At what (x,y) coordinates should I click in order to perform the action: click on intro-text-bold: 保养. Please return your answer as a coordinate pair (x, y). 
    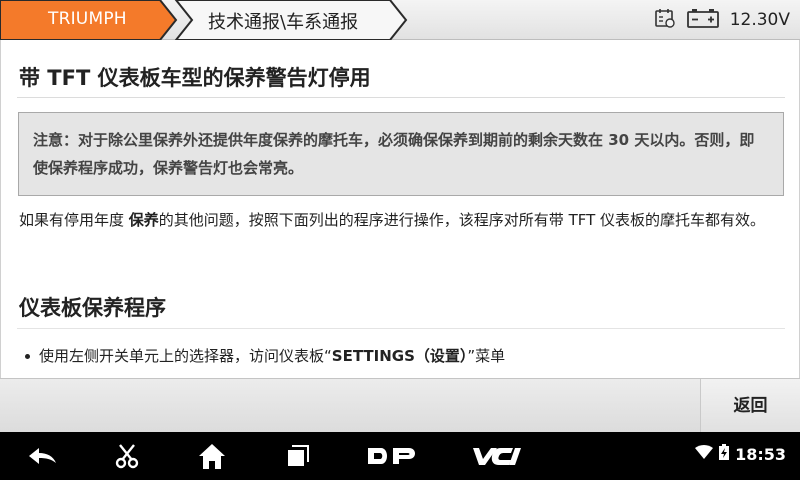
    Looking at the image, I should click on (143, 220).